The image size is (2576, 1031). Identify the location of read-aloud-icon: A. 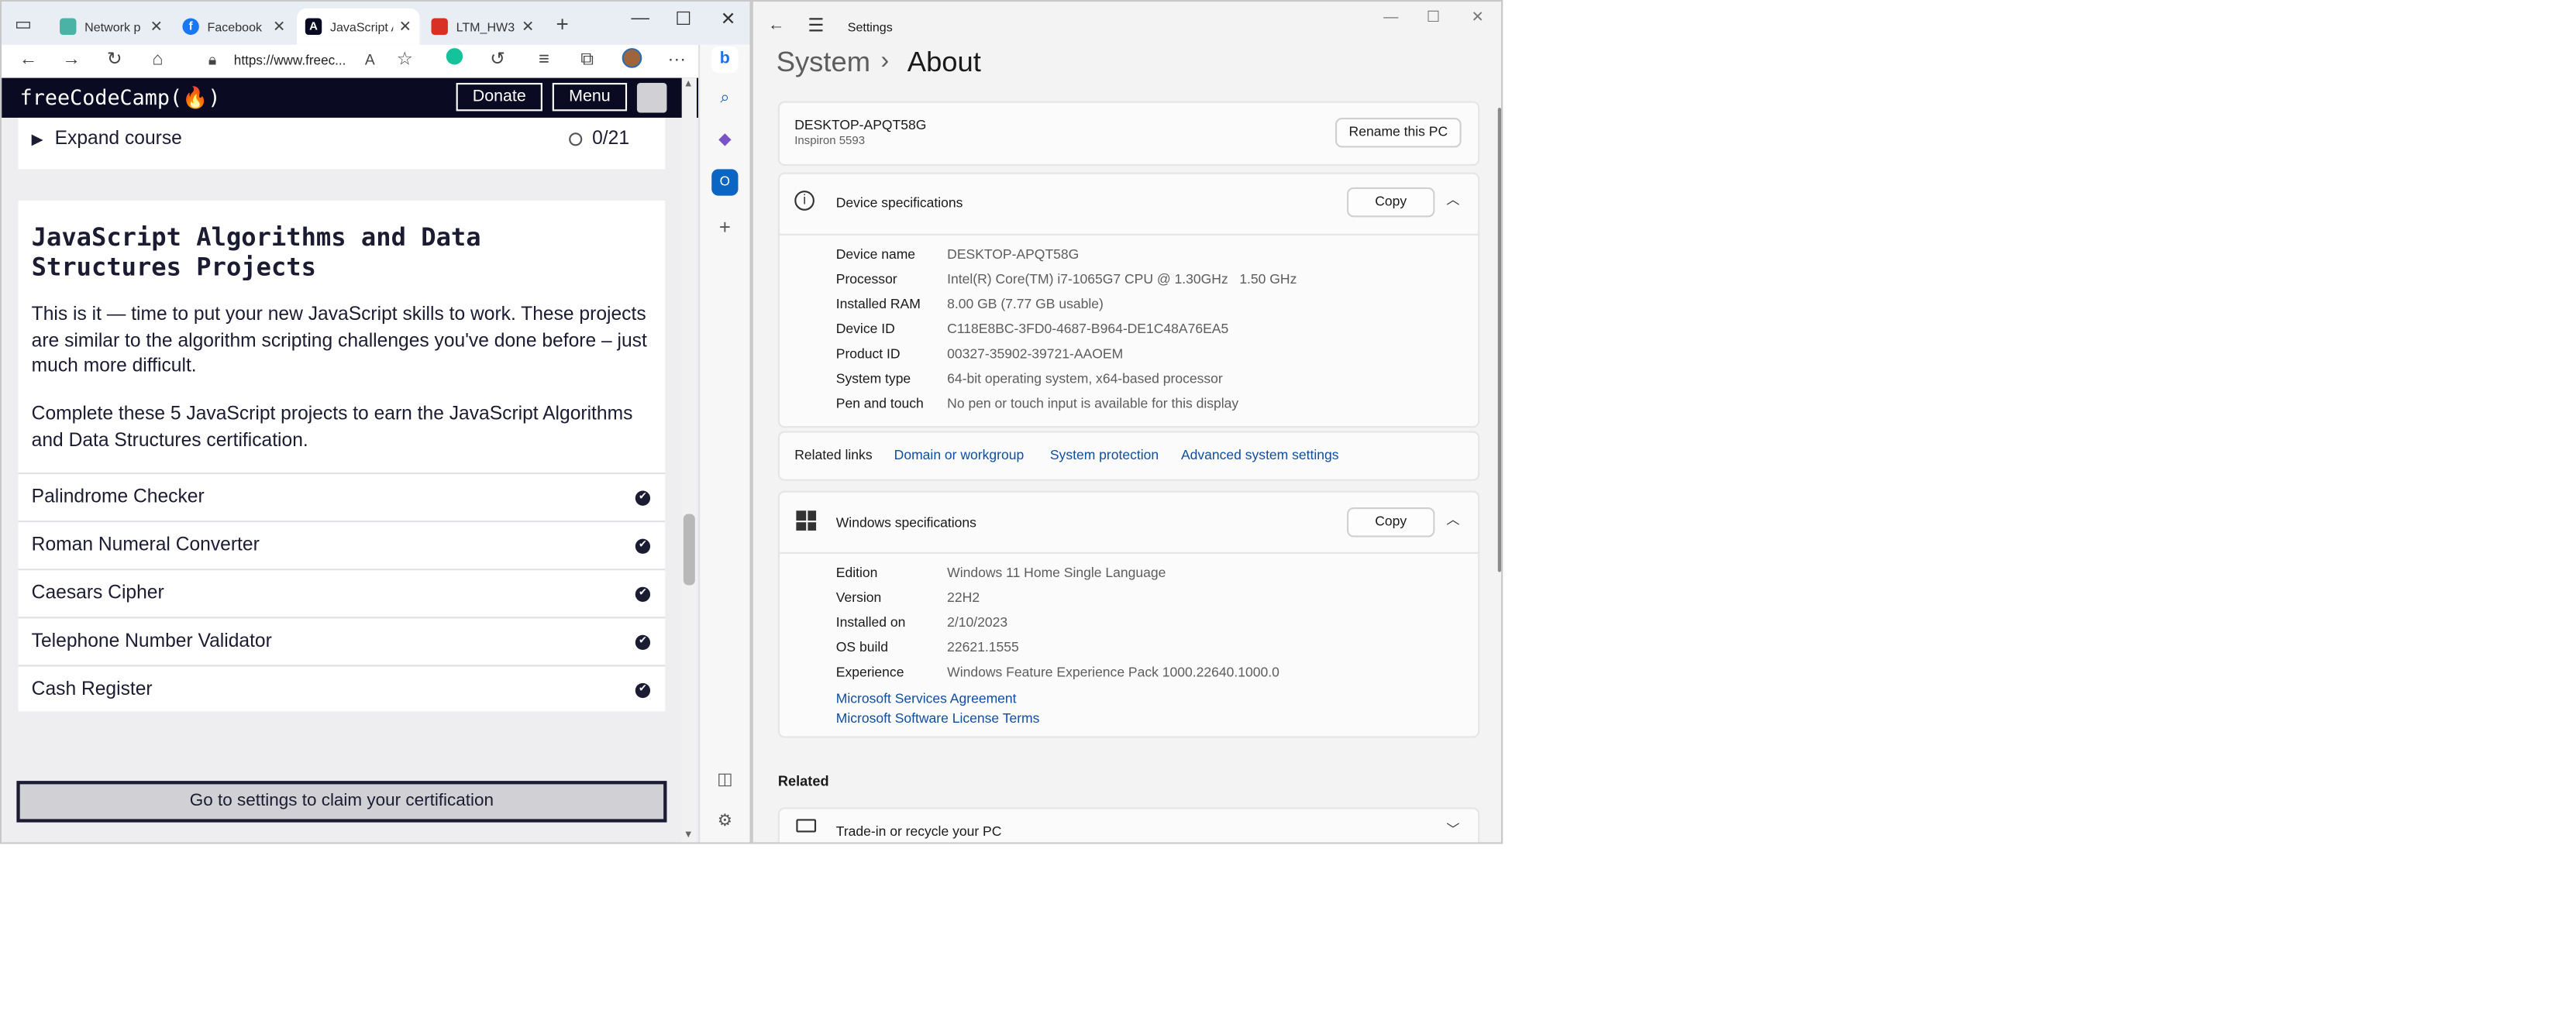
(369, 59).